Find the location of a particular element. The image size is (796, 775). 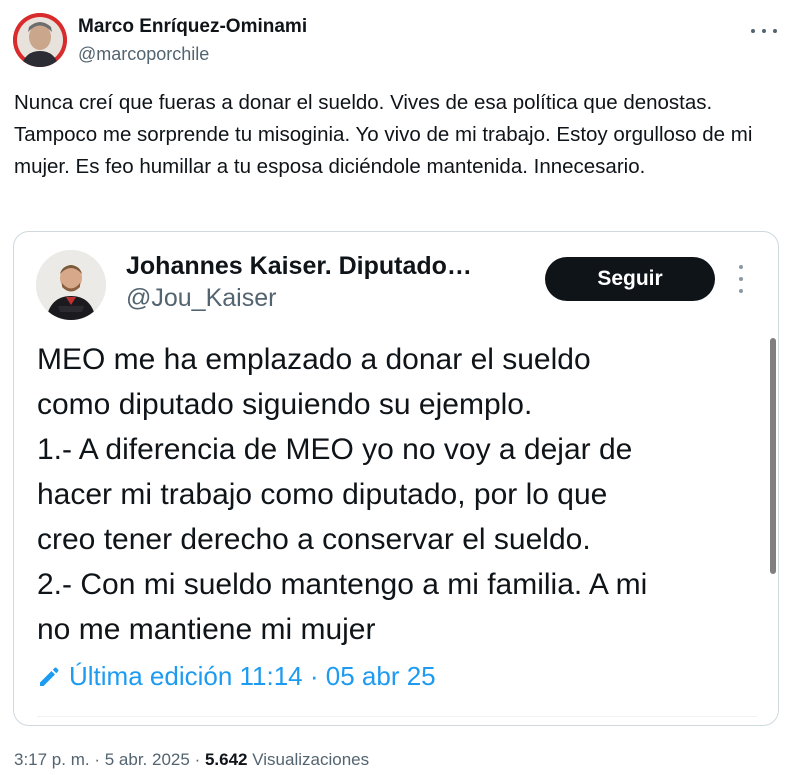

views-count: 5.642 is located at coordinates (226, 759).